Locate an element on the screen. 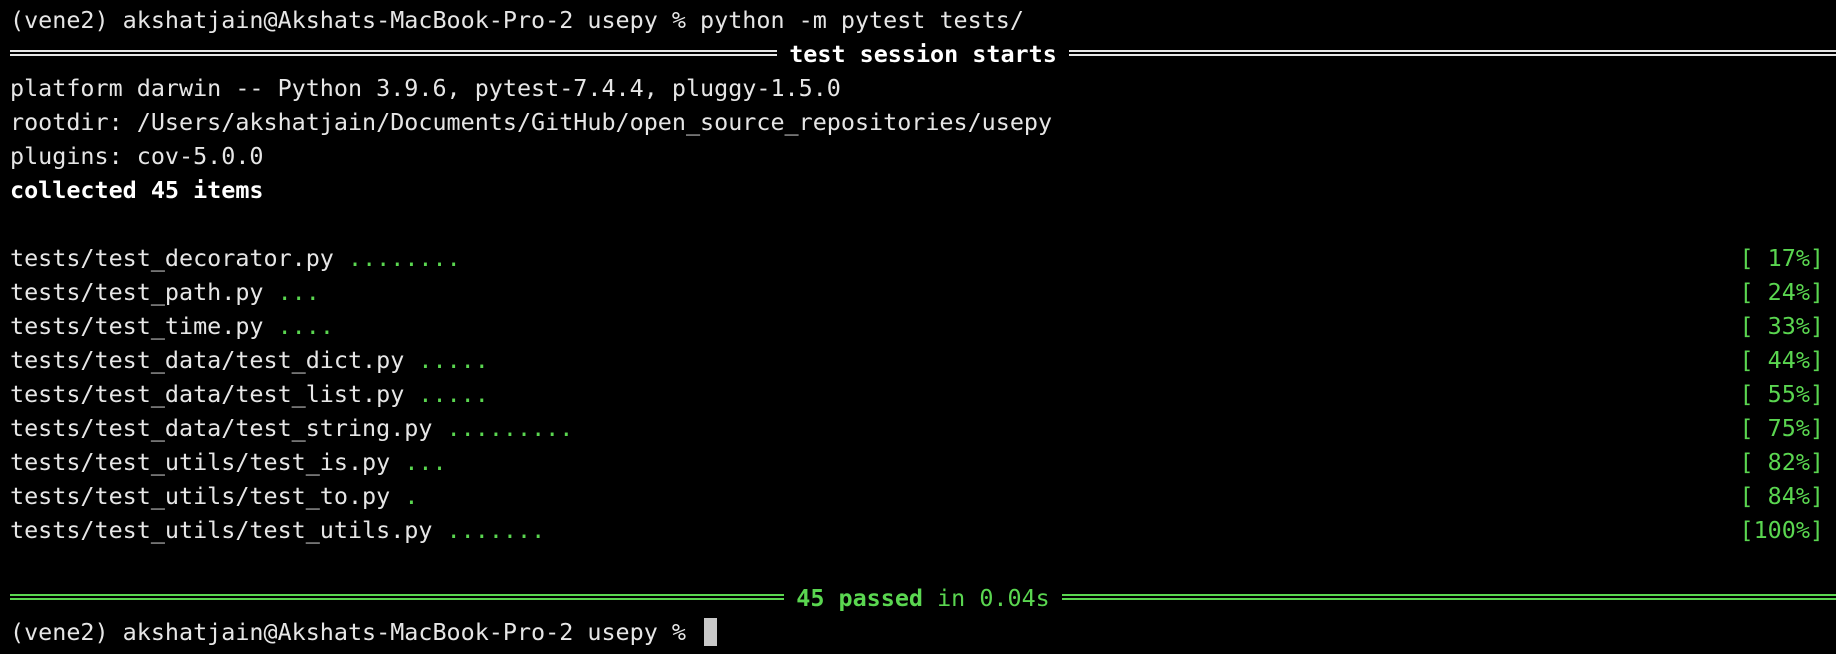 The height and width of the screenshot is (654, 1836). summary-title: 45 passed in 0.04s is located at coordinates (923, 598).